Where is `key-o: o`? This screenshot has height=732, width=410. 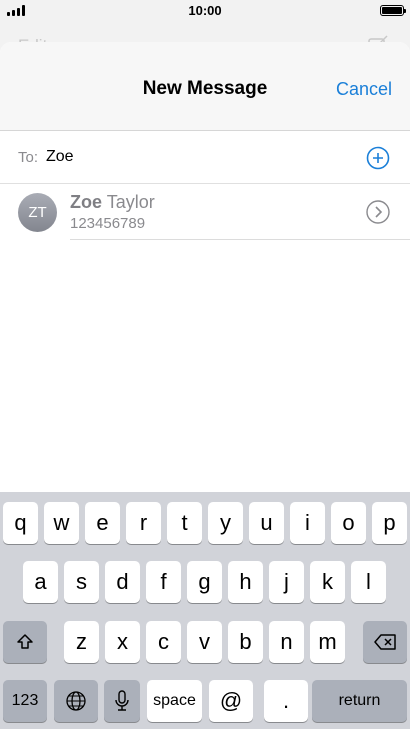 key-o: o is located at coordinates (348, 523).